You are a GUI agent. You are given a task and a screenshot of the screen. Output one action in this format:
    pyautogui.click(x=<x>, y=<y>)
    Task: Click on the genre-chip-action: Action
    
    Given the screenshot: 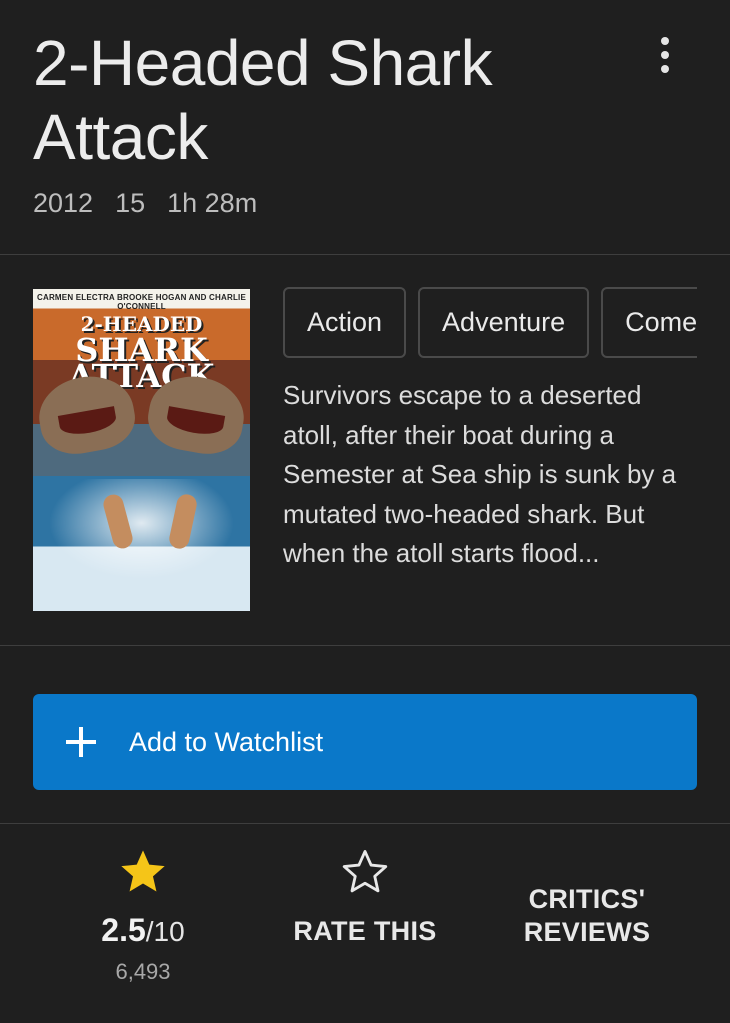 What is the action you would take?
    pyautogui.click(x=345, y=322)
    